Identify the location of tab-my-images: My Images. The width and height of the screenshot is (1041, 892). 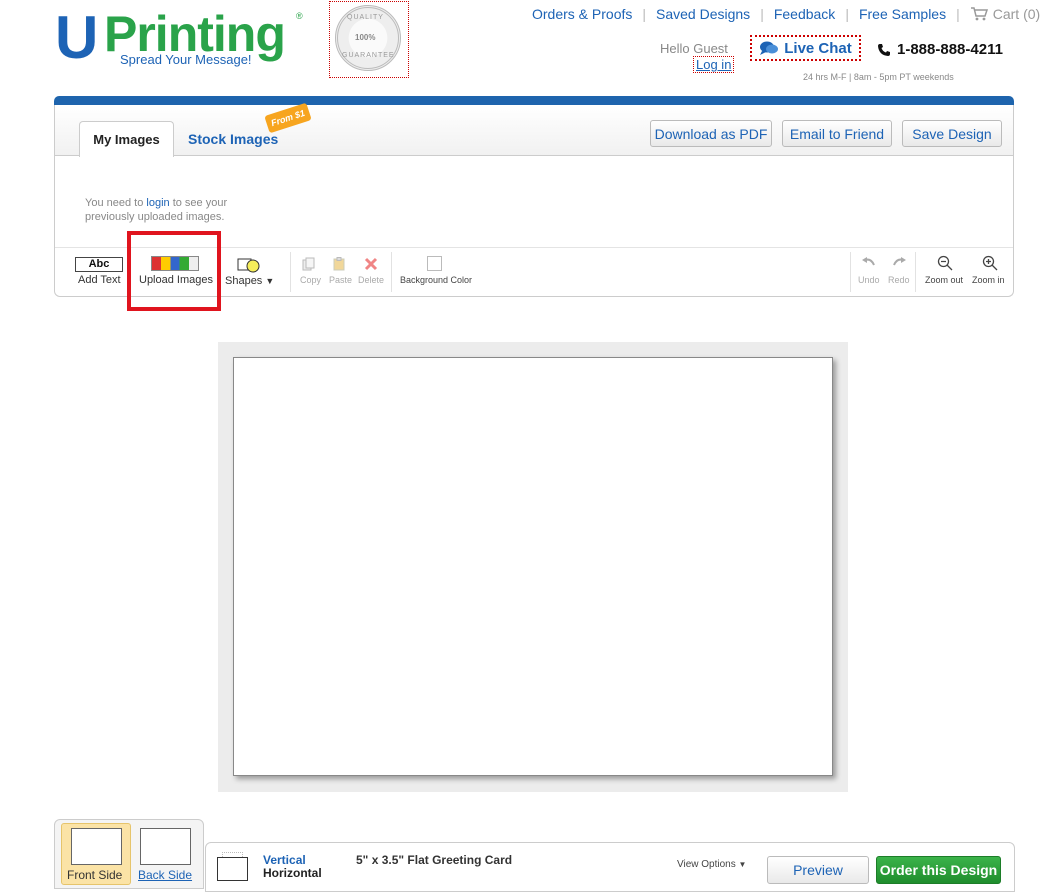
(126, 139).